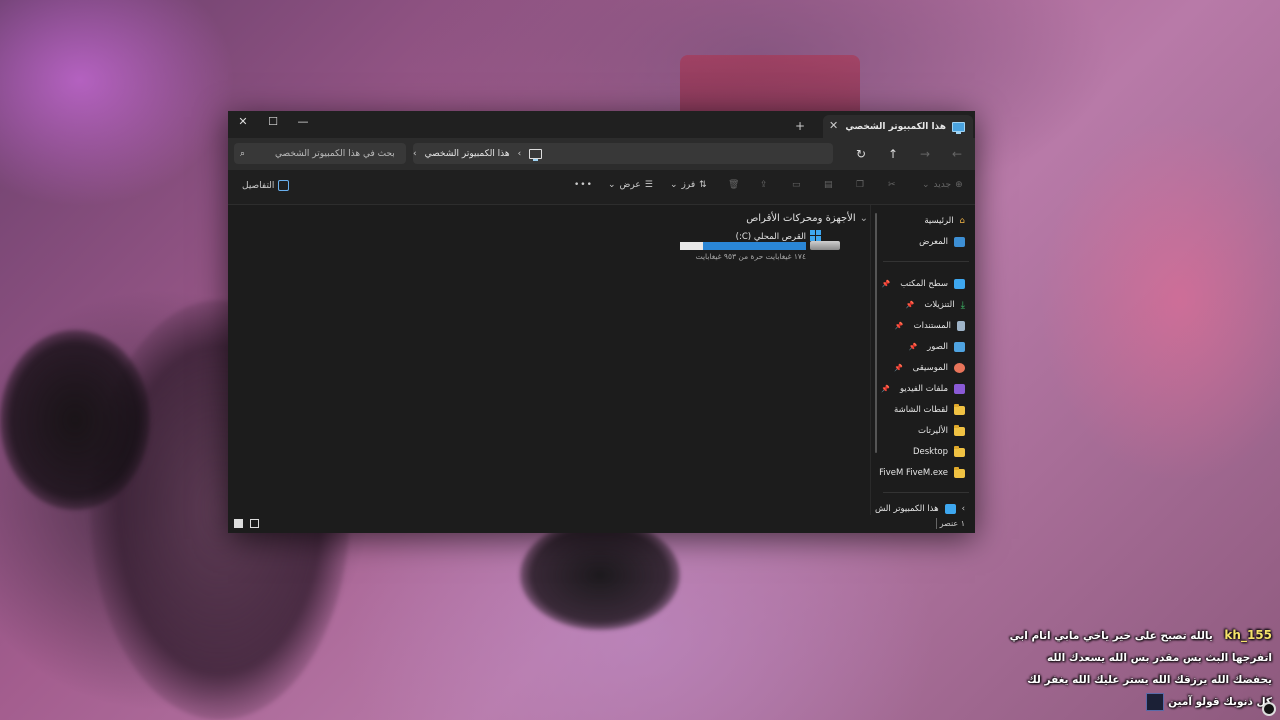 The image size is (1280, 720). Describe the element at coordinates (600, 575) in the screenshot. I see `background-shape` at that location.